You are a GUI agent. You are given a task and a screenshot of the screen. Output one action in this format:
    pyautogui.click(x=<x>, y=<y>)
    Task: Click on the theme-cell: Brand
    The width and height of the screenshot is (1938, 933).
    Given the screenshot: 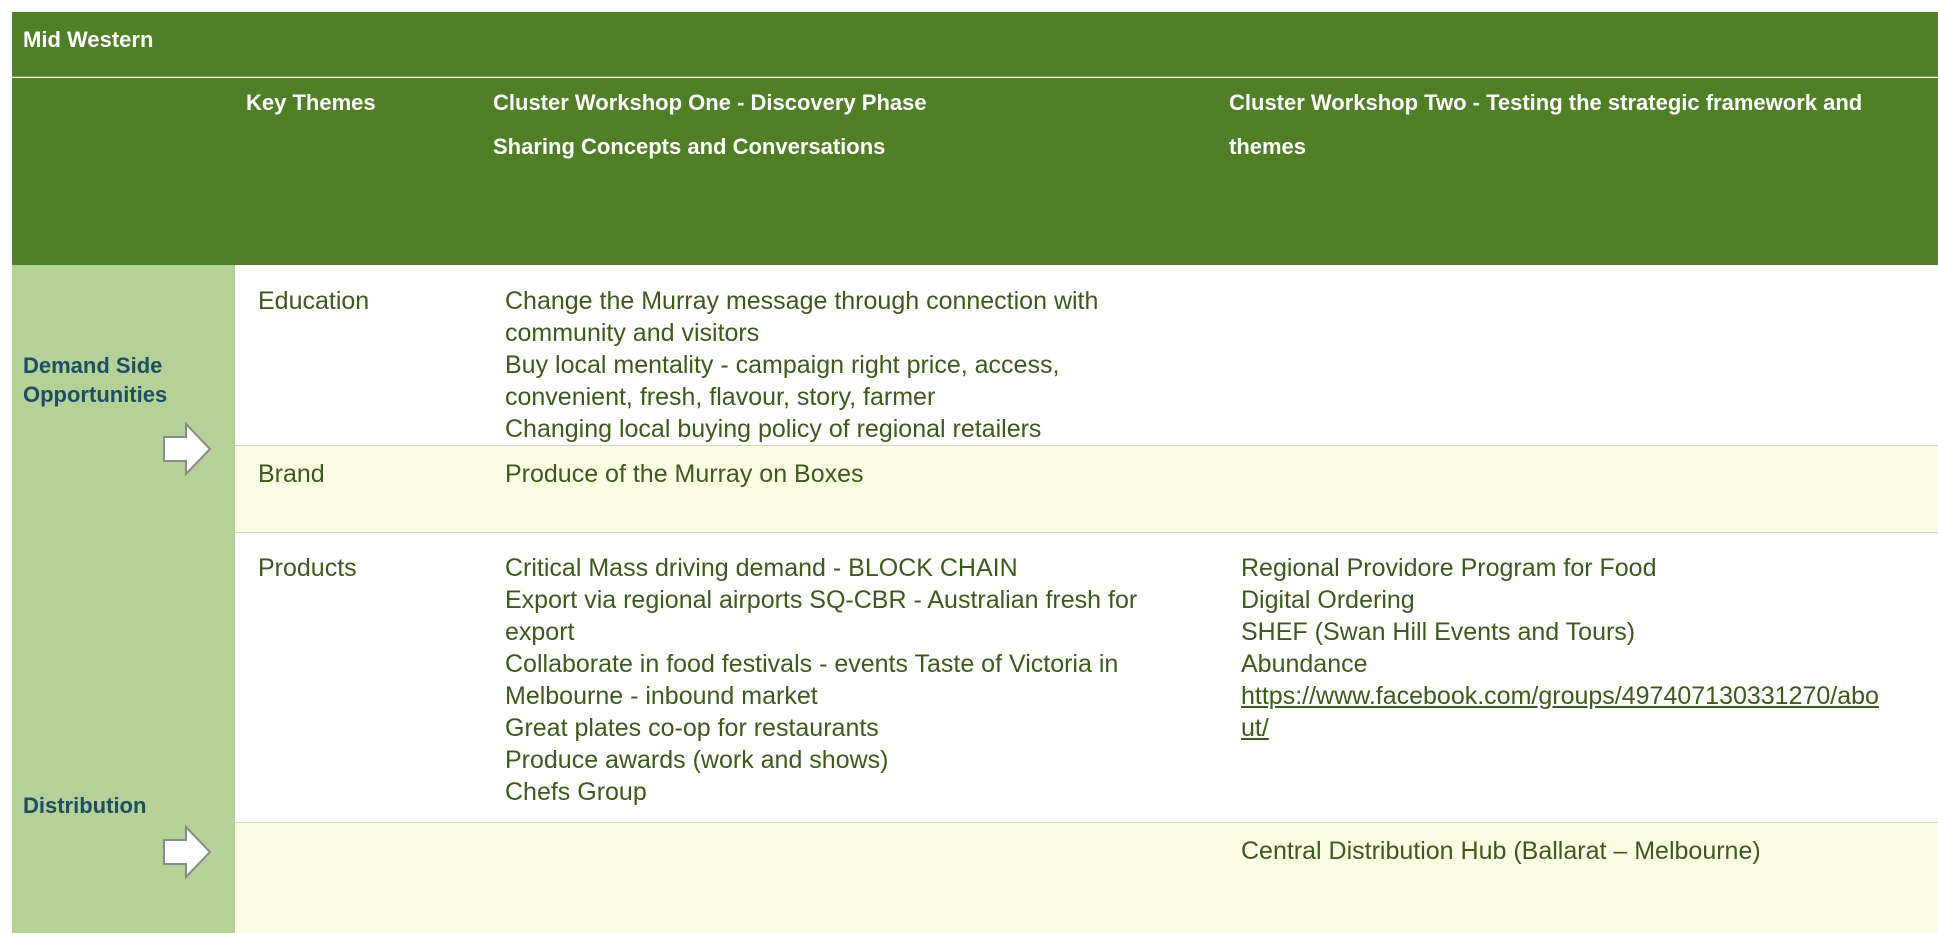 What is the action you would take?
    pyautogui.click(x=291, y=474)
    